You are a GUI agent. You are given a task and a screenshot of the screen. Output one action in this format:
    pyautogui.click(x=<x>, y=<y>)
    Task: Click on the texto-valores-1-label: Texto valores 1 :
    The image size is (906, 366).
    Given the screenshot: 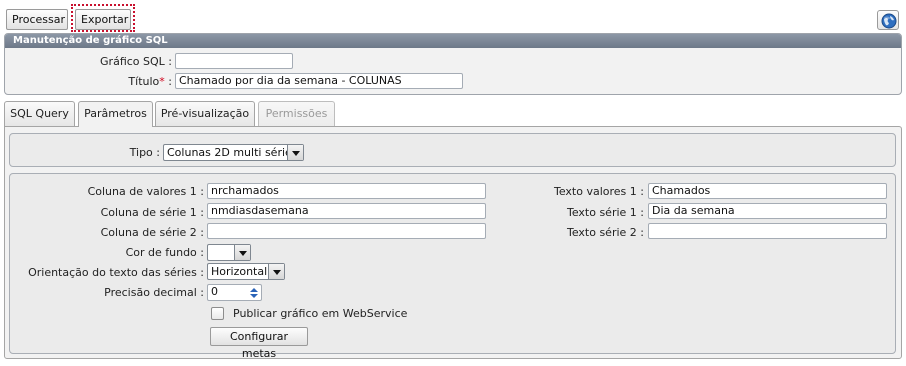 What is the action you would take?
    pyautogui.click(x=599, y=191)
    